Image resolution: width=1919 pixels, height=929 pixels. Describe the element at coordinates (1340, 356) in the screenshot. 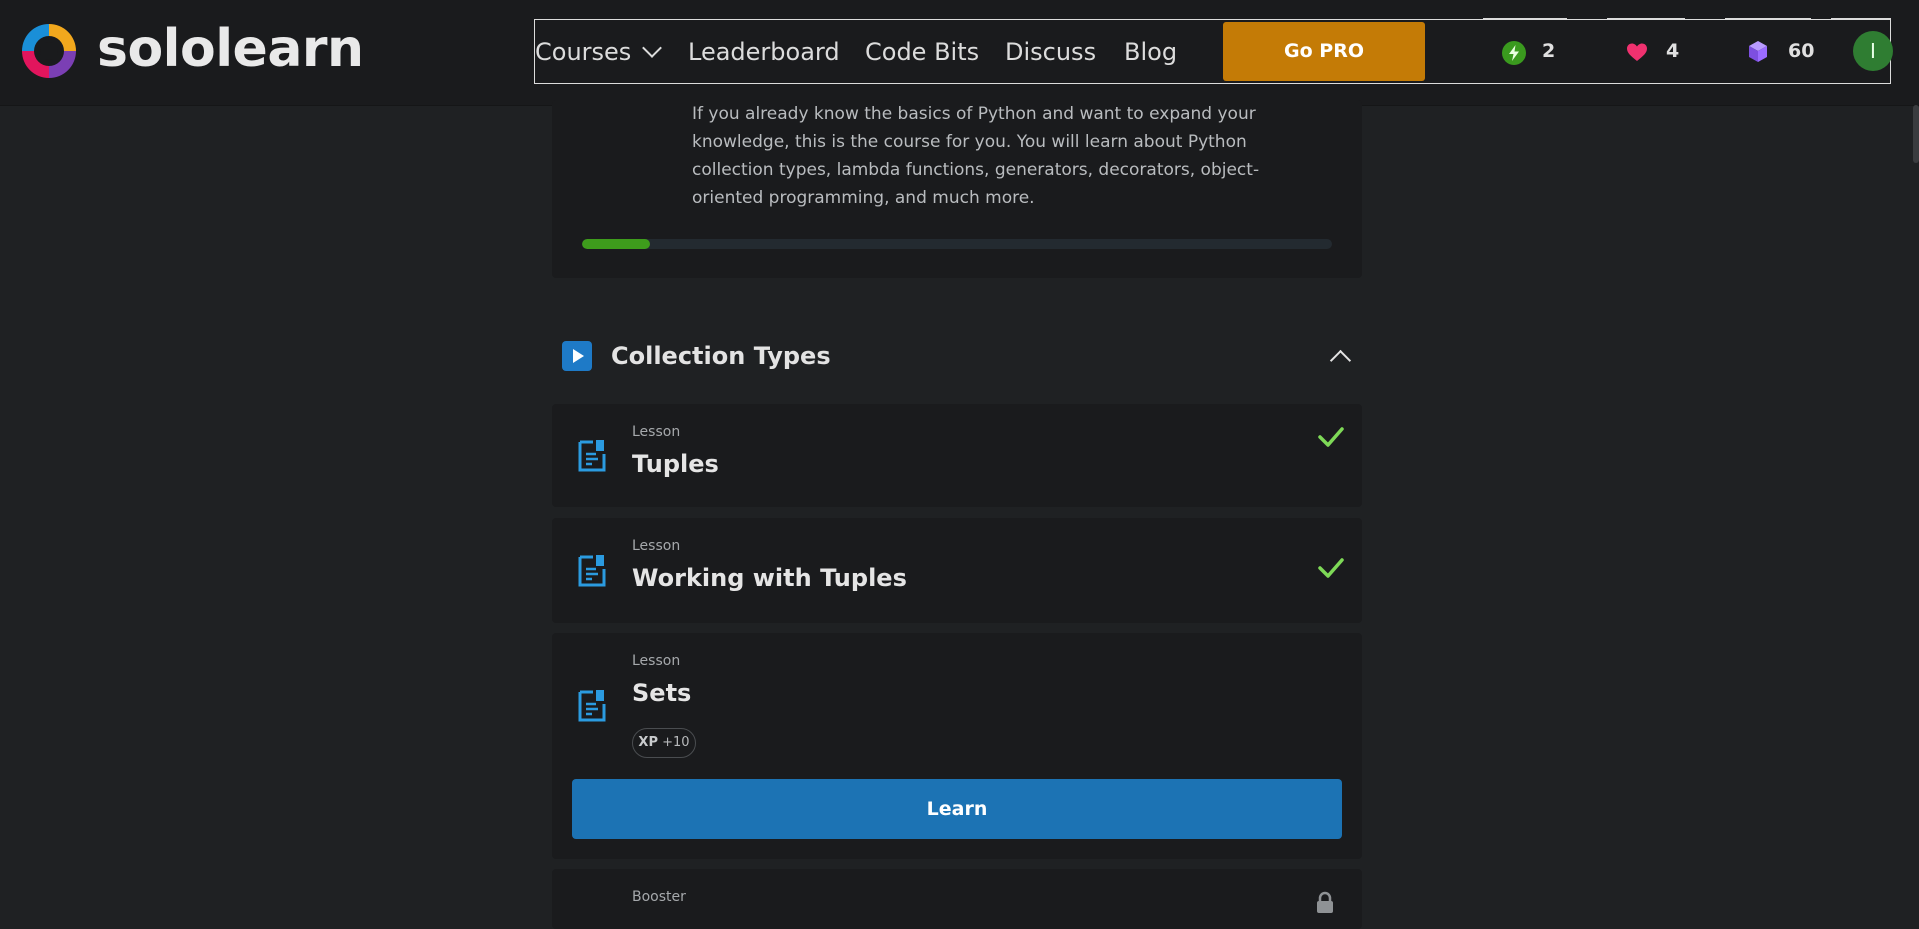

I see `chevron-up-icon` at that location.